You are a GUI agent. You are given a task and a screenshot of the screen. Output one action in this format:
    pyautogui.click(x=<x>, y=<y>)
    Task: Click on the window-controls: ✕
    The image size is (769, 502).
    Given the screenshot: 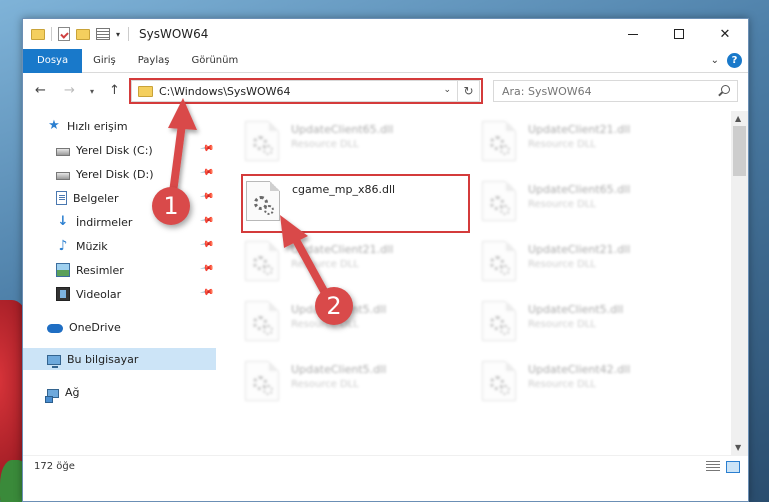 What is the action you would take?
    pyautogui.click(x=679, y=34)
    